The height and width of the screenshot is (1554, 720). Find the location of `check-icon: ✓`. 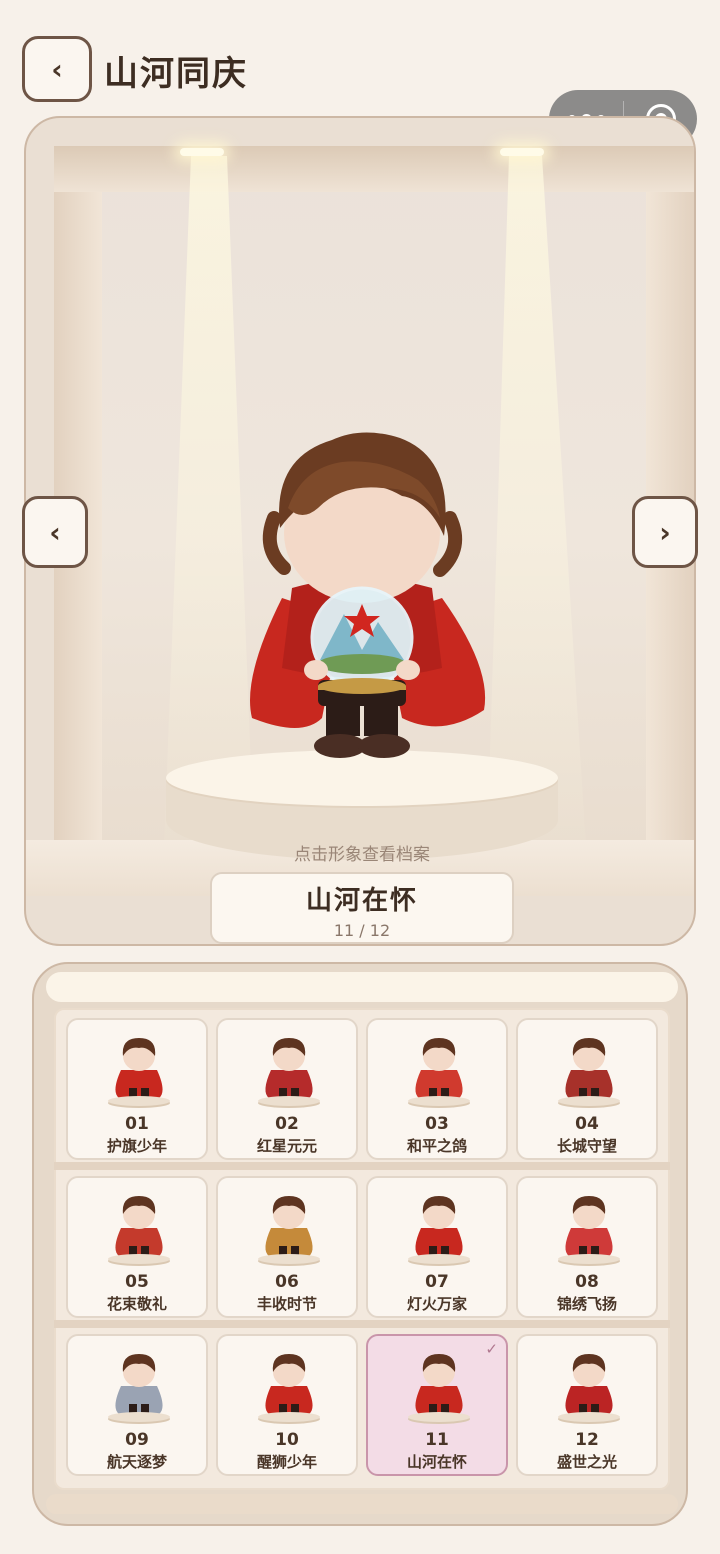

check-icon: ✓ is located at coordinates (491, 1349).